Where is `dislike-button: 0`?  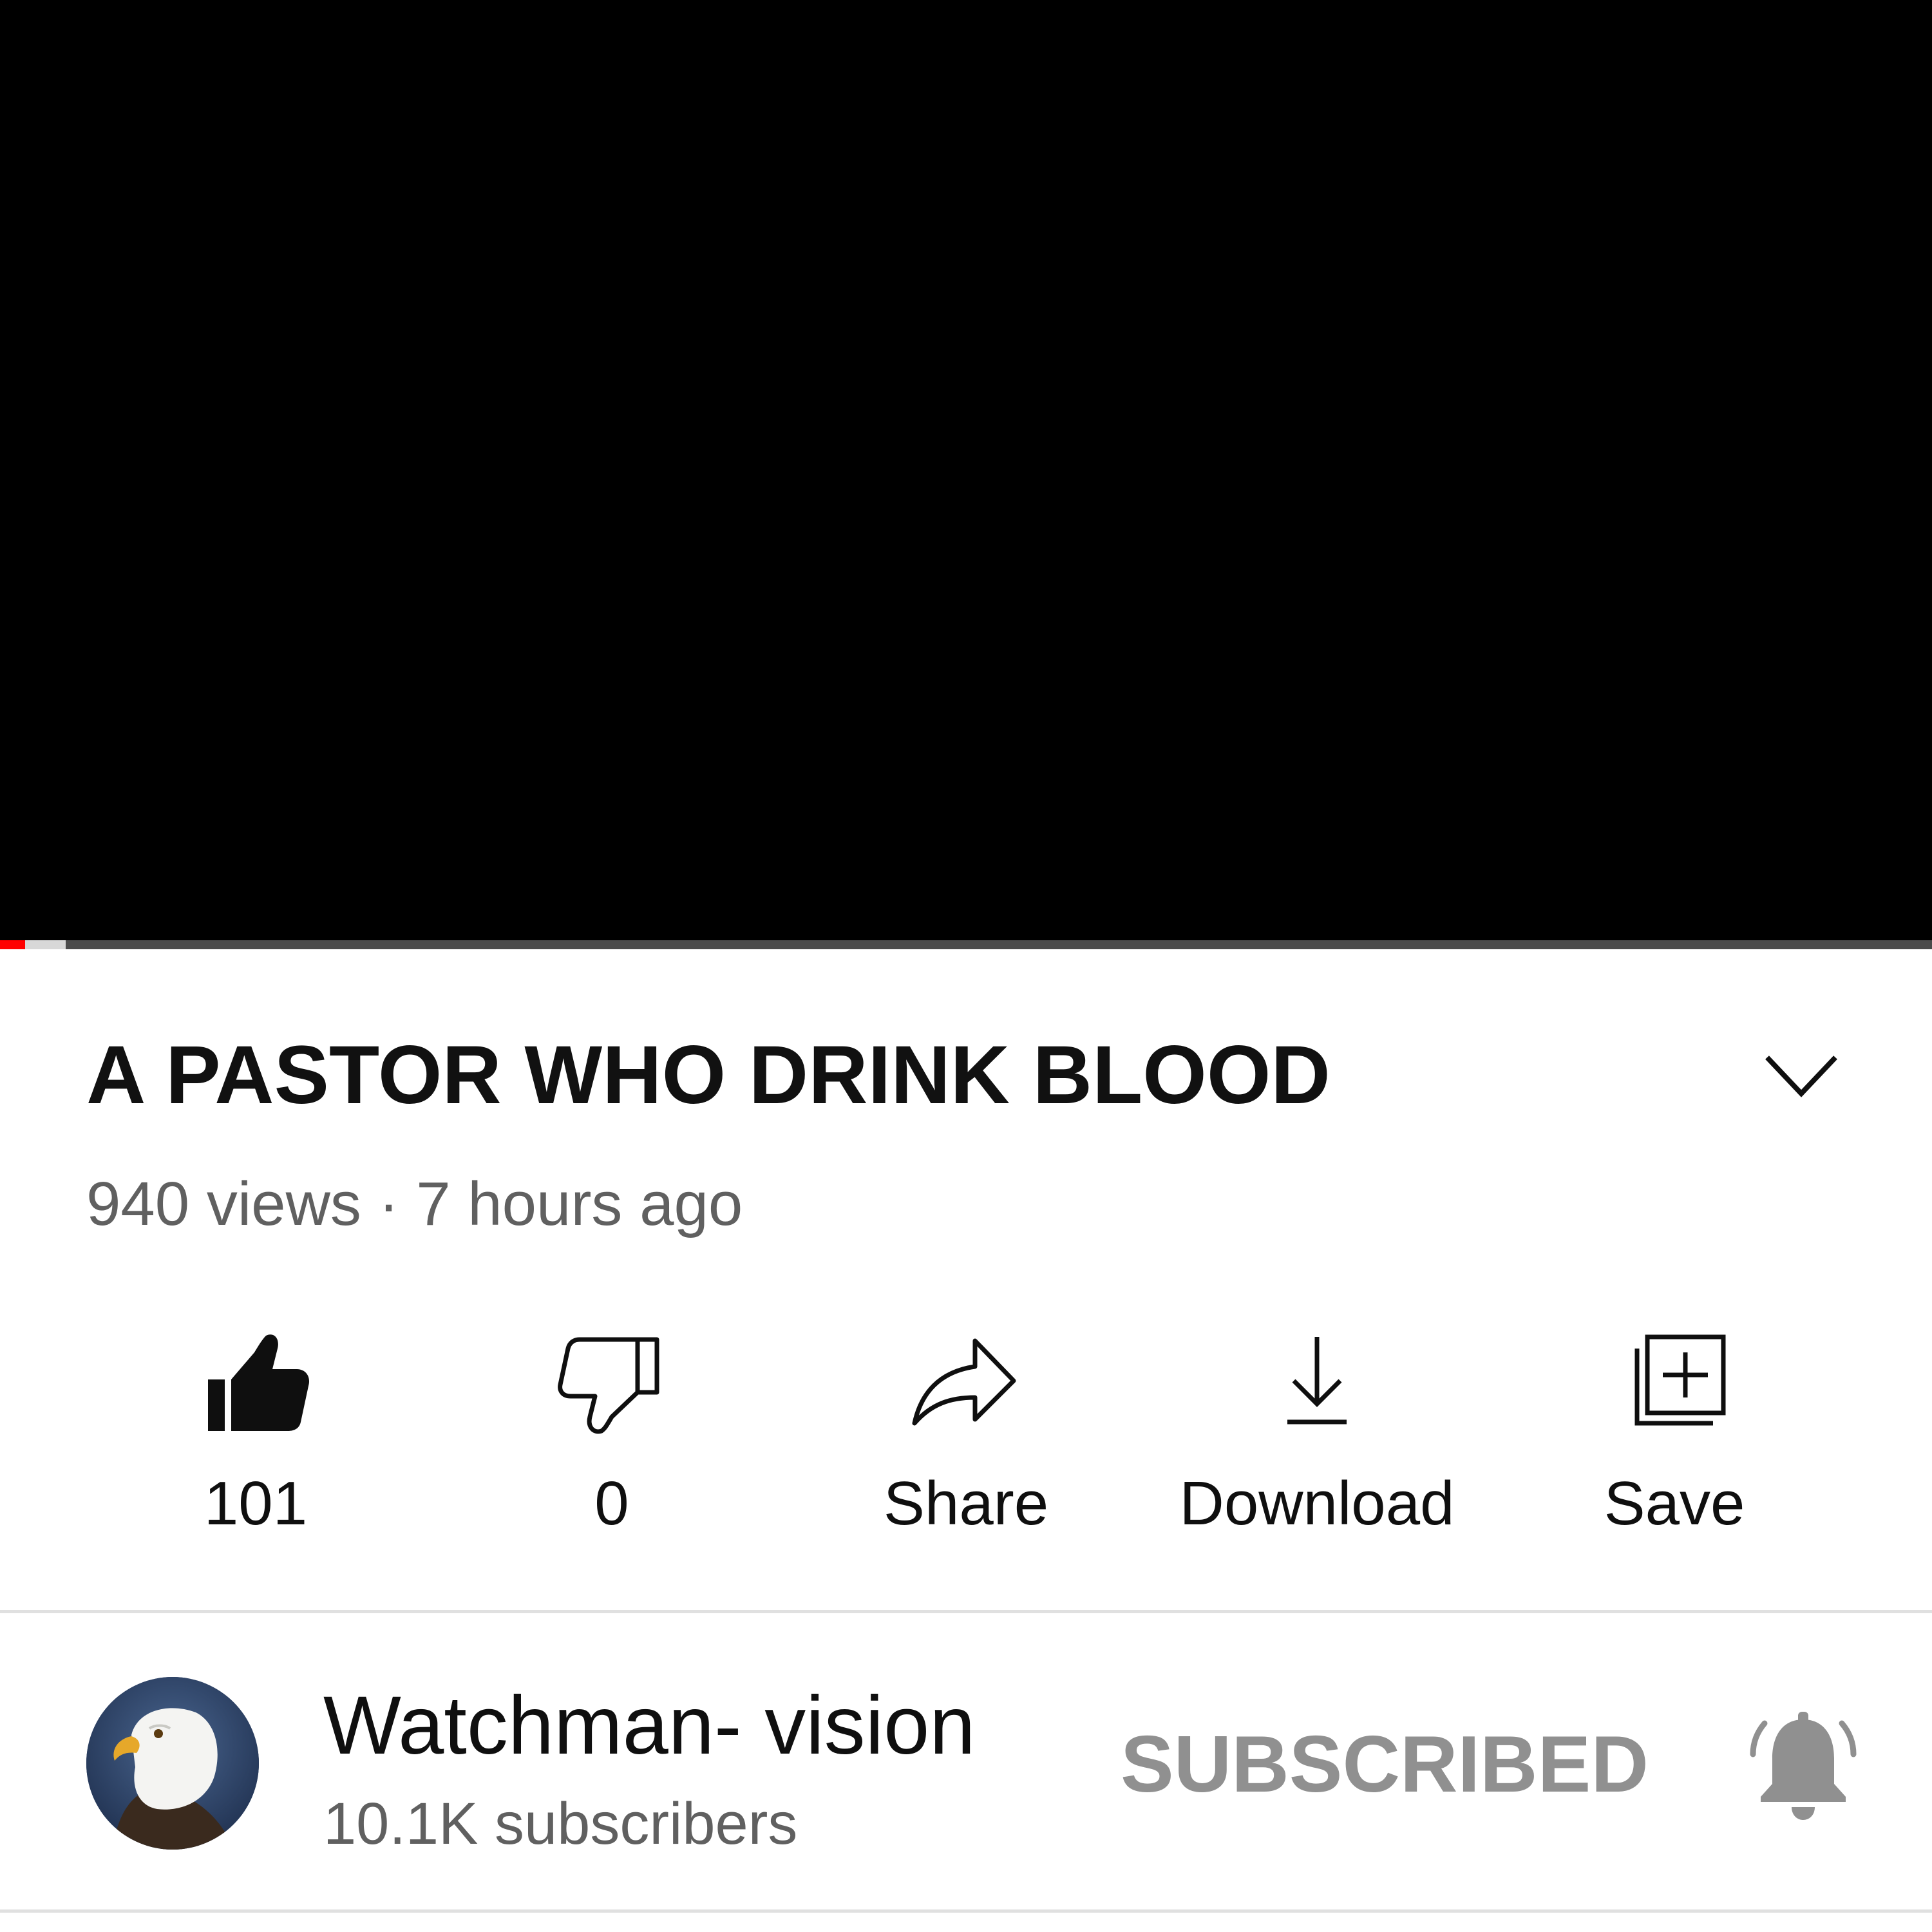 dislike-button: 0 is located at coordinates (611, 1433).